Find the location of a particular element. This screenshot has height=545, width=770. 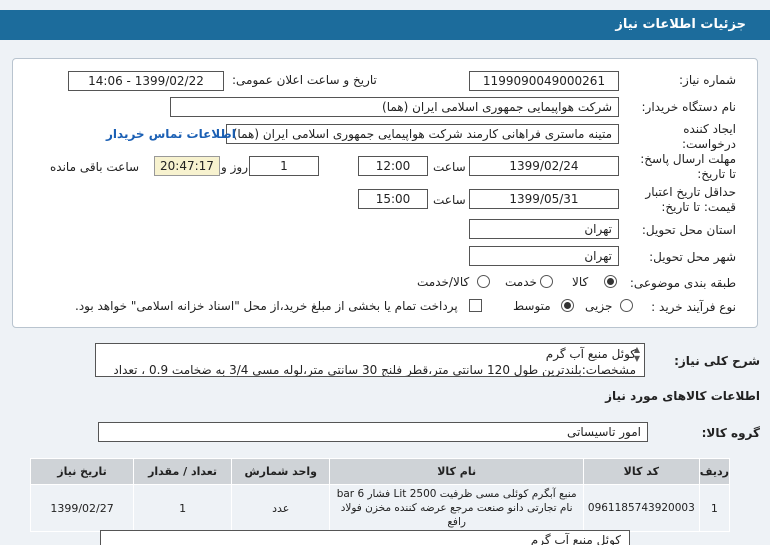

description-label: شرح کلی نیاز: is located at coordinates (717, 361).